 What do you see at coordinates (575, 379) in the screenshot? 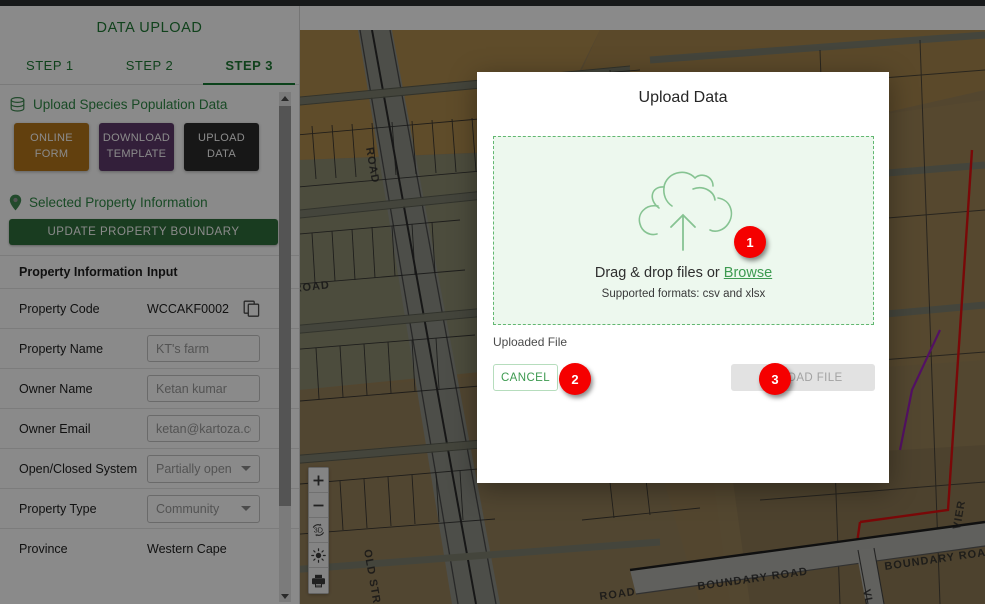
I see `annotation-badge-2: 2` at bounding box center [575, 379].